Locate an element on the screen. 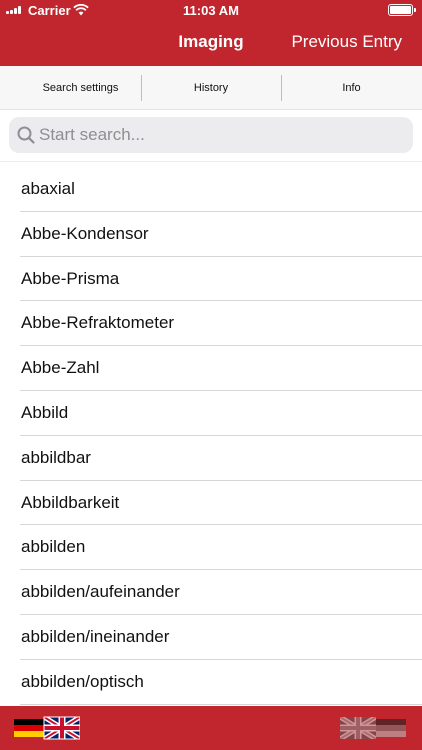  list-item-label: Abbe-Zahl is located at coordinates (60, 368).